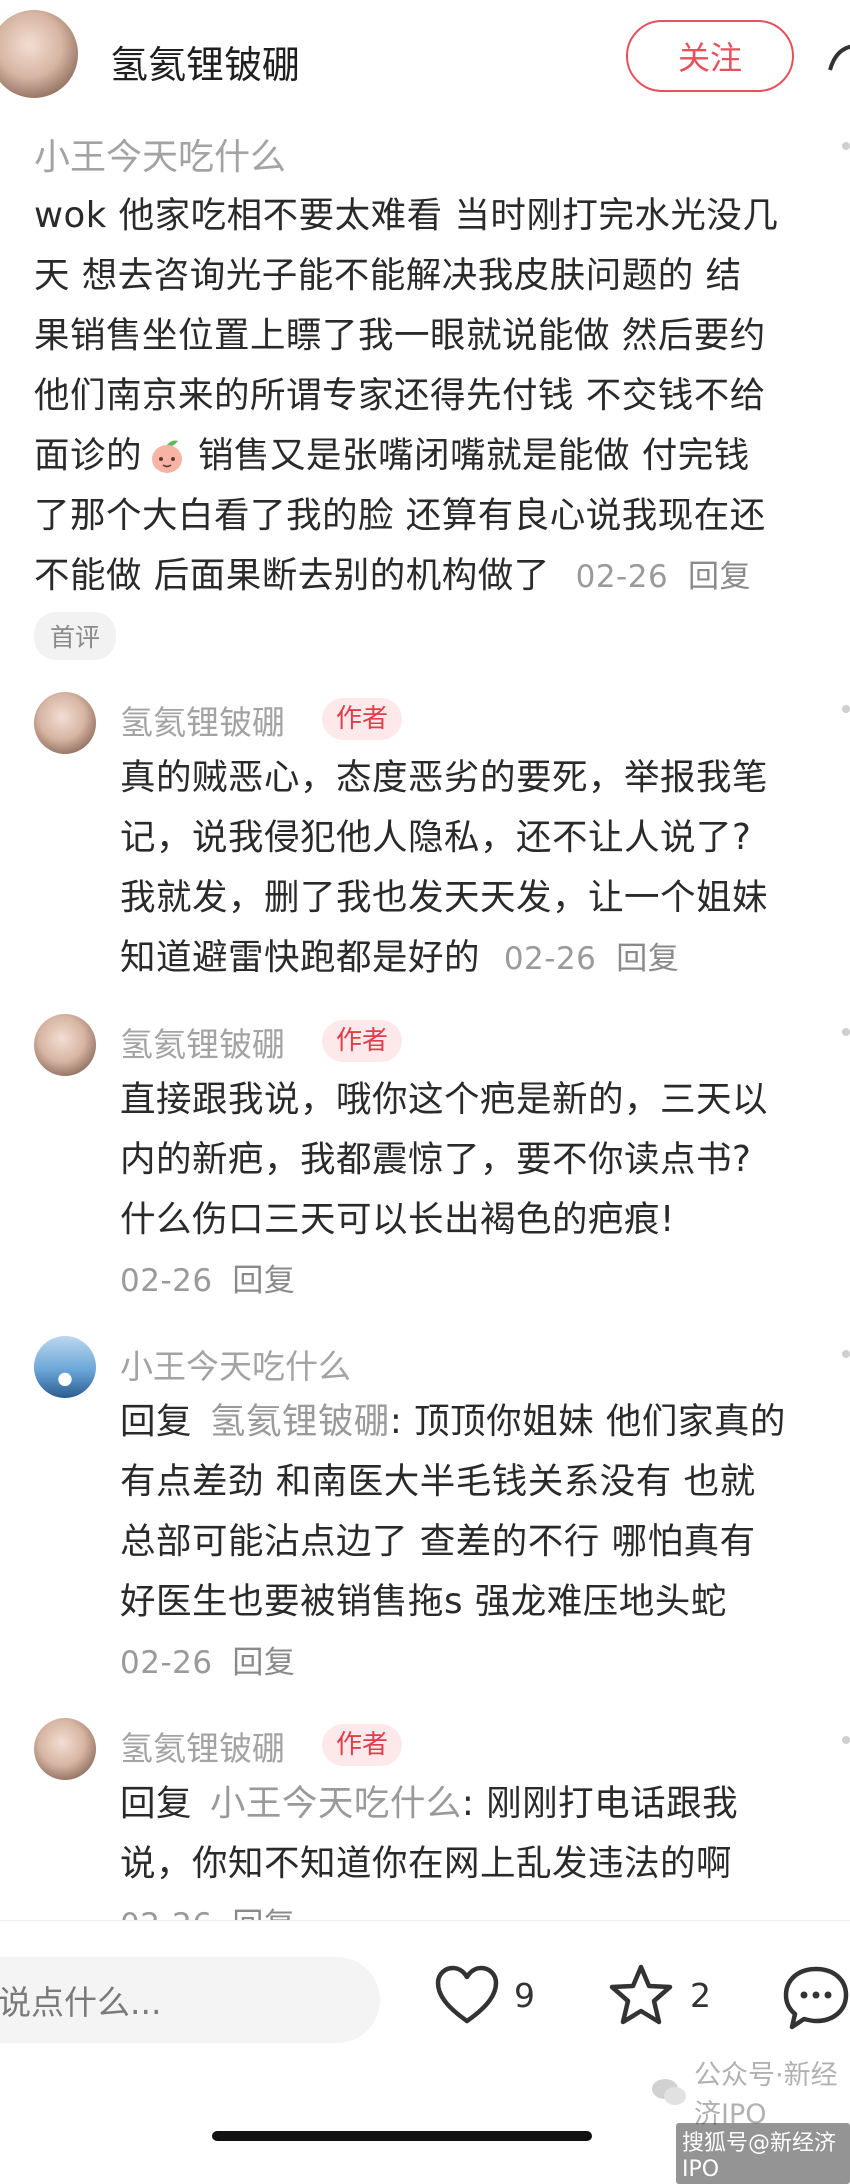 This screenshot has height=2184, width=850. Describe the element at coordinates (700, 1995) in the screenshot. I see `star-count: 2` at that location.